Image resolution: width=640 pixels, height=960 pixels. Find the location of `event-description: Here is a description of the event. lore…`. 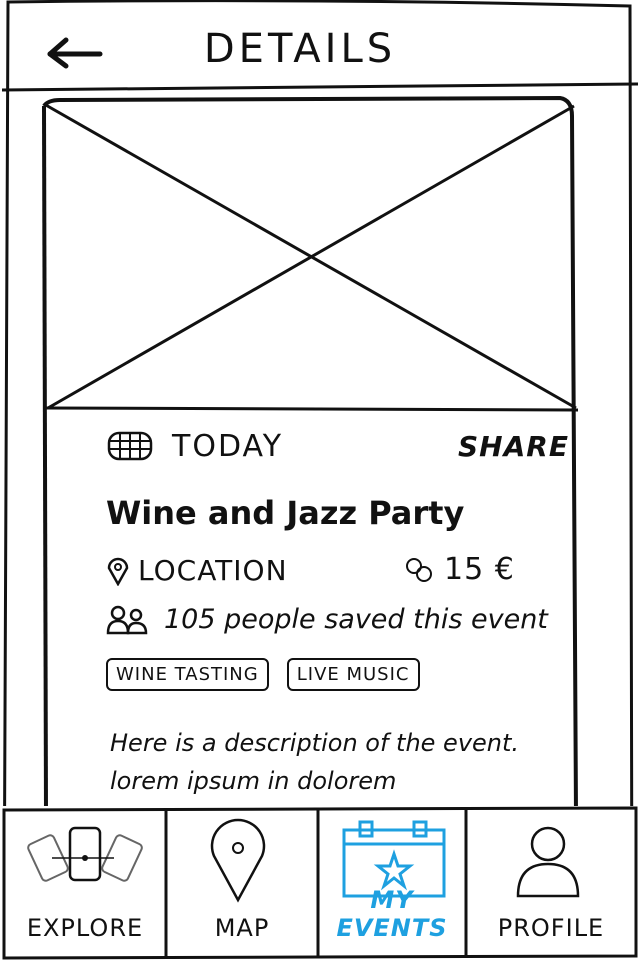

event-description: Here is a description of the event. lore… is located at coordinates (315, 762).